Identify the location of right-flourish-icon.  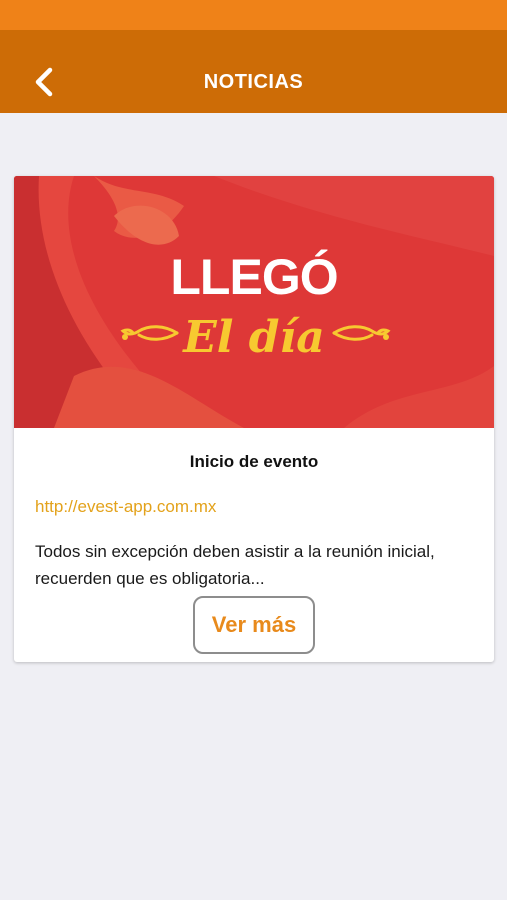
(361, 333).